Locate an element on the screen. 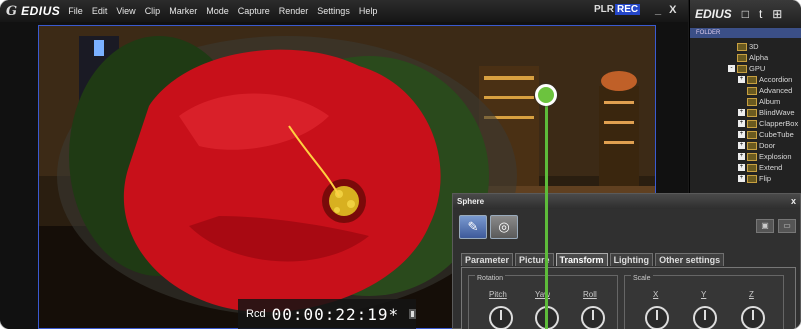  tab-other-settings: Other settings is located at coordinates (690, 259).